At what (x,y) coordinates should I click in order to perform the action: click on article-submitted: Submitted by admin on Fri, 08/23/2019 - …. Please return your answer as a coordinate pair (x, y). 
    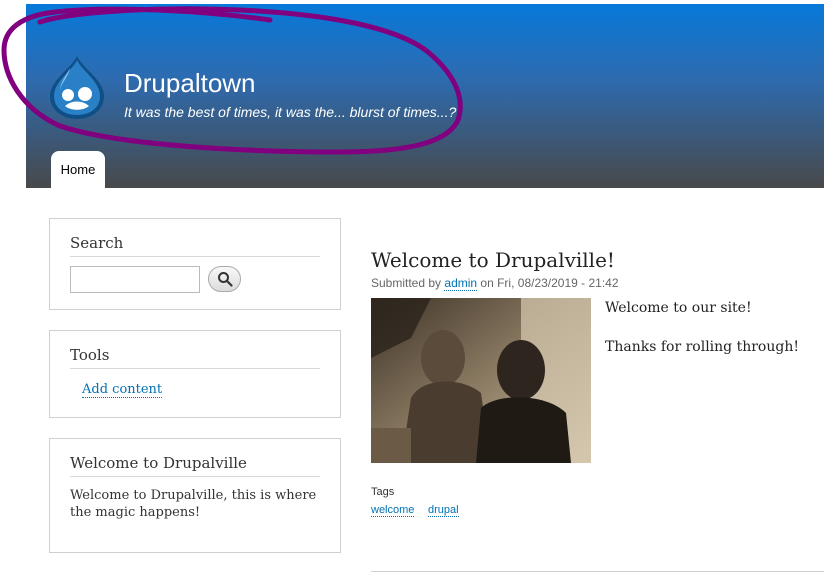
    Looking at the image, I should click on (495, 283).